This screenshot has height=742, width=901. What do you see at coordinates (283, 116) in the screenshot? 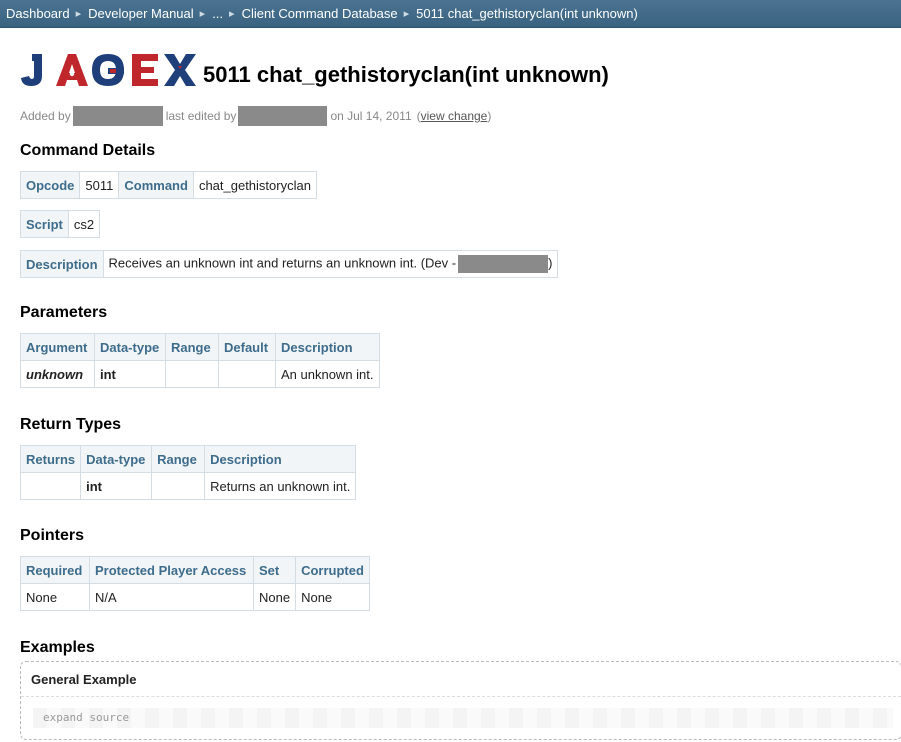
I see `redacted-editor` at bounding box center [283, 116].